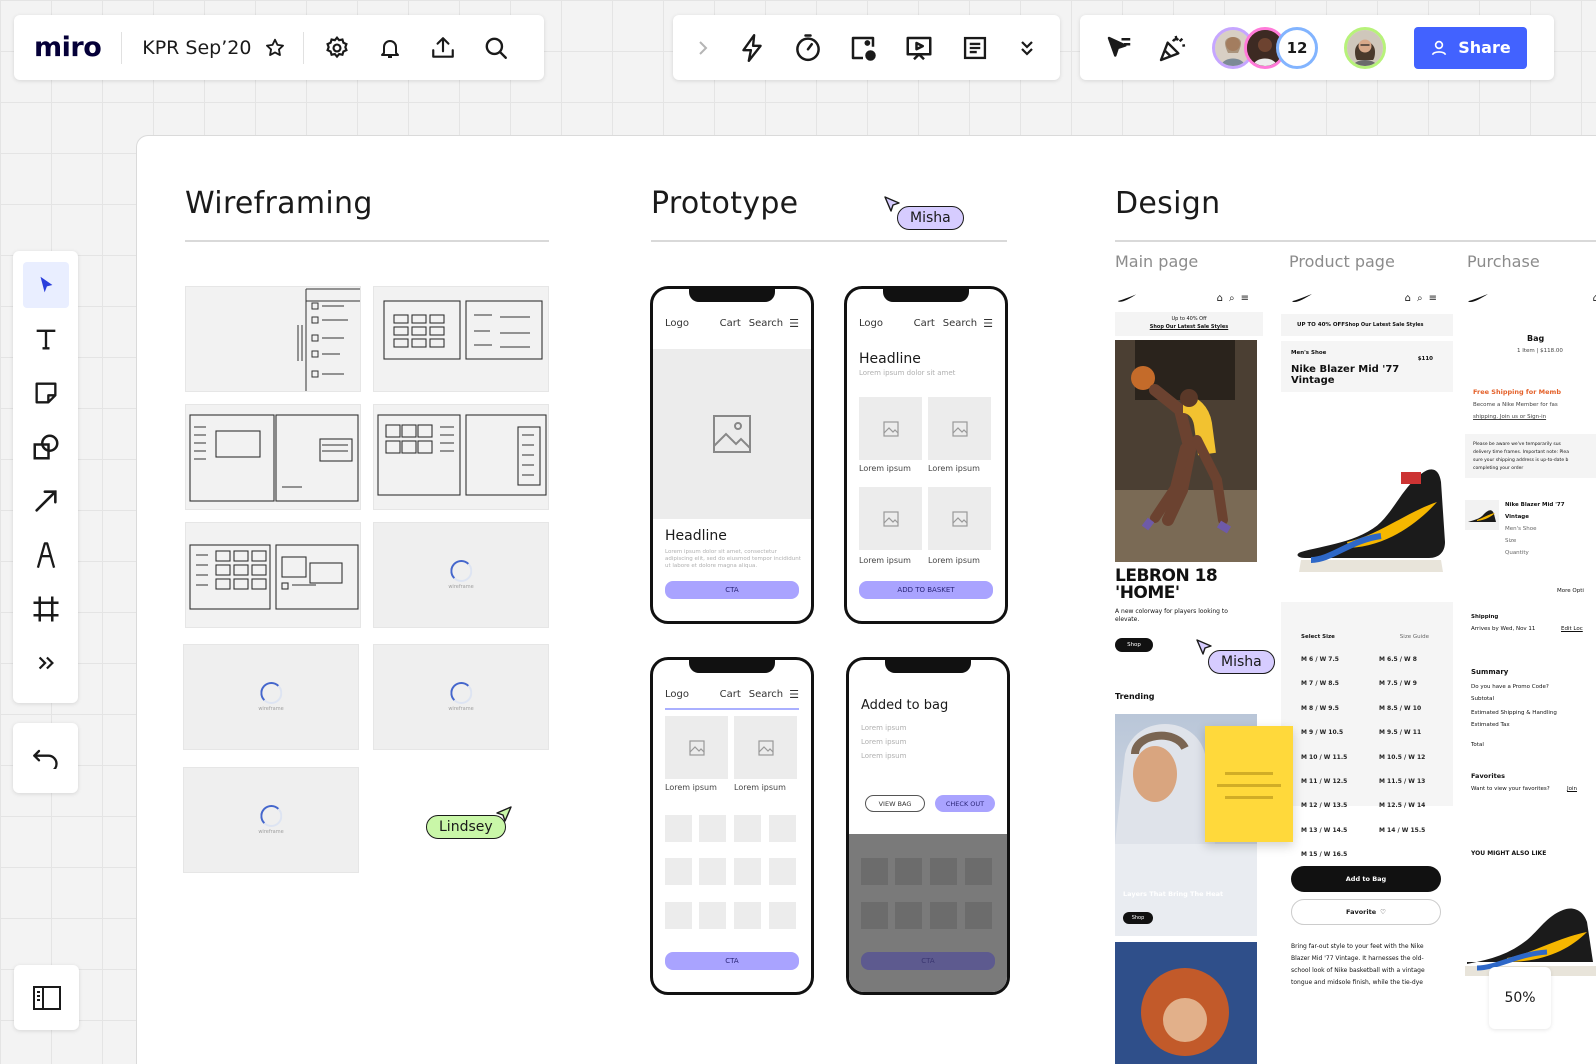  I want to click on size-guide-link: Size Guide, so click(1414, 637).